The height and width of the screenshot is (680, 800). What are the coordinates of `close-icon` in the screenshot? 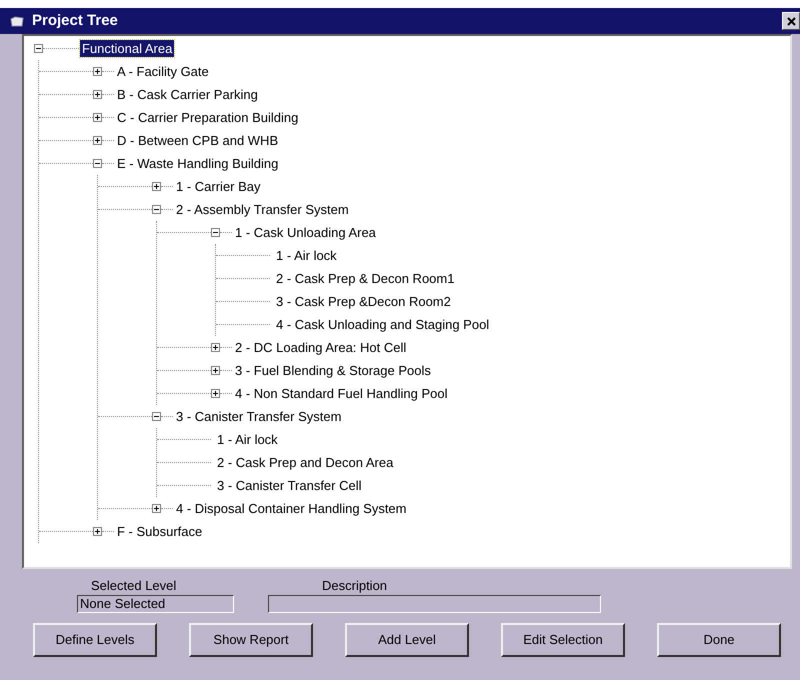 It's located at (791, 21).